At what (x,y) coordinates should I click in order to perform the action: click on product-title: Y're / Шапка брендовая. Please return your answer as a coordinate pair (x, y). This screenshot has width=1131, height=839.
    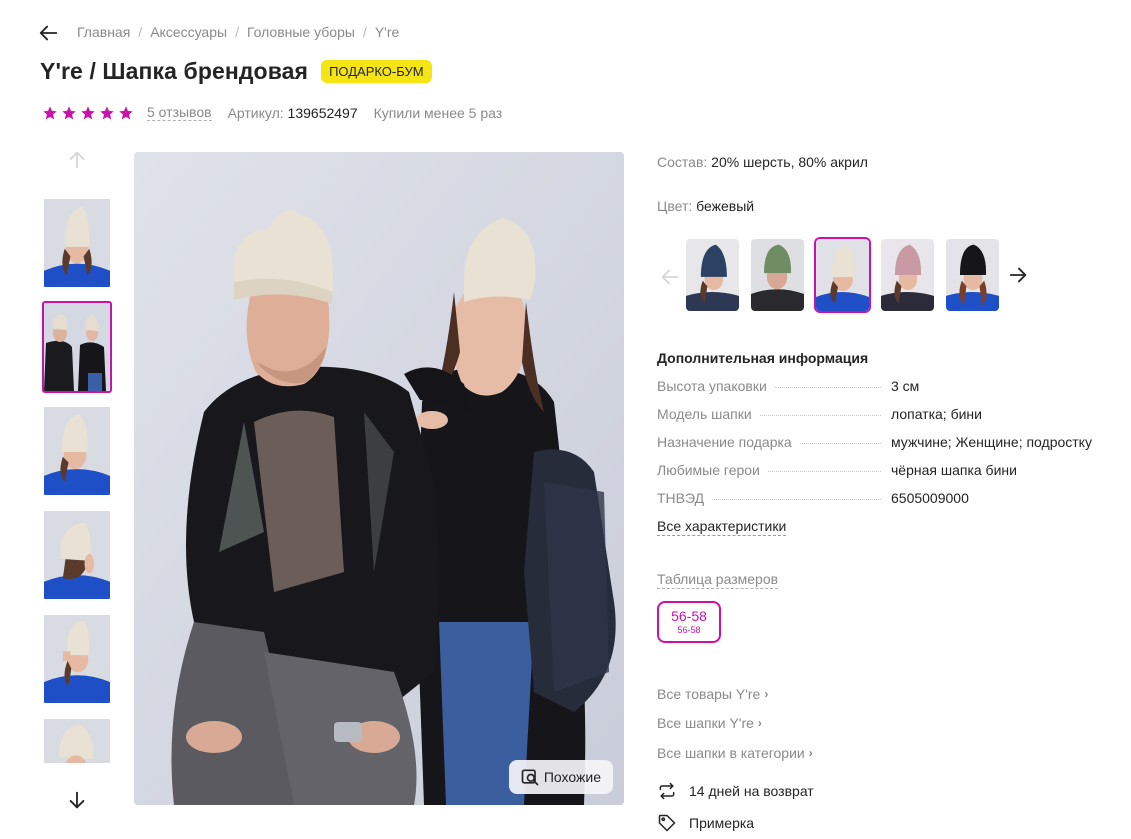
    Looking at the image, I should click on (174, 71).